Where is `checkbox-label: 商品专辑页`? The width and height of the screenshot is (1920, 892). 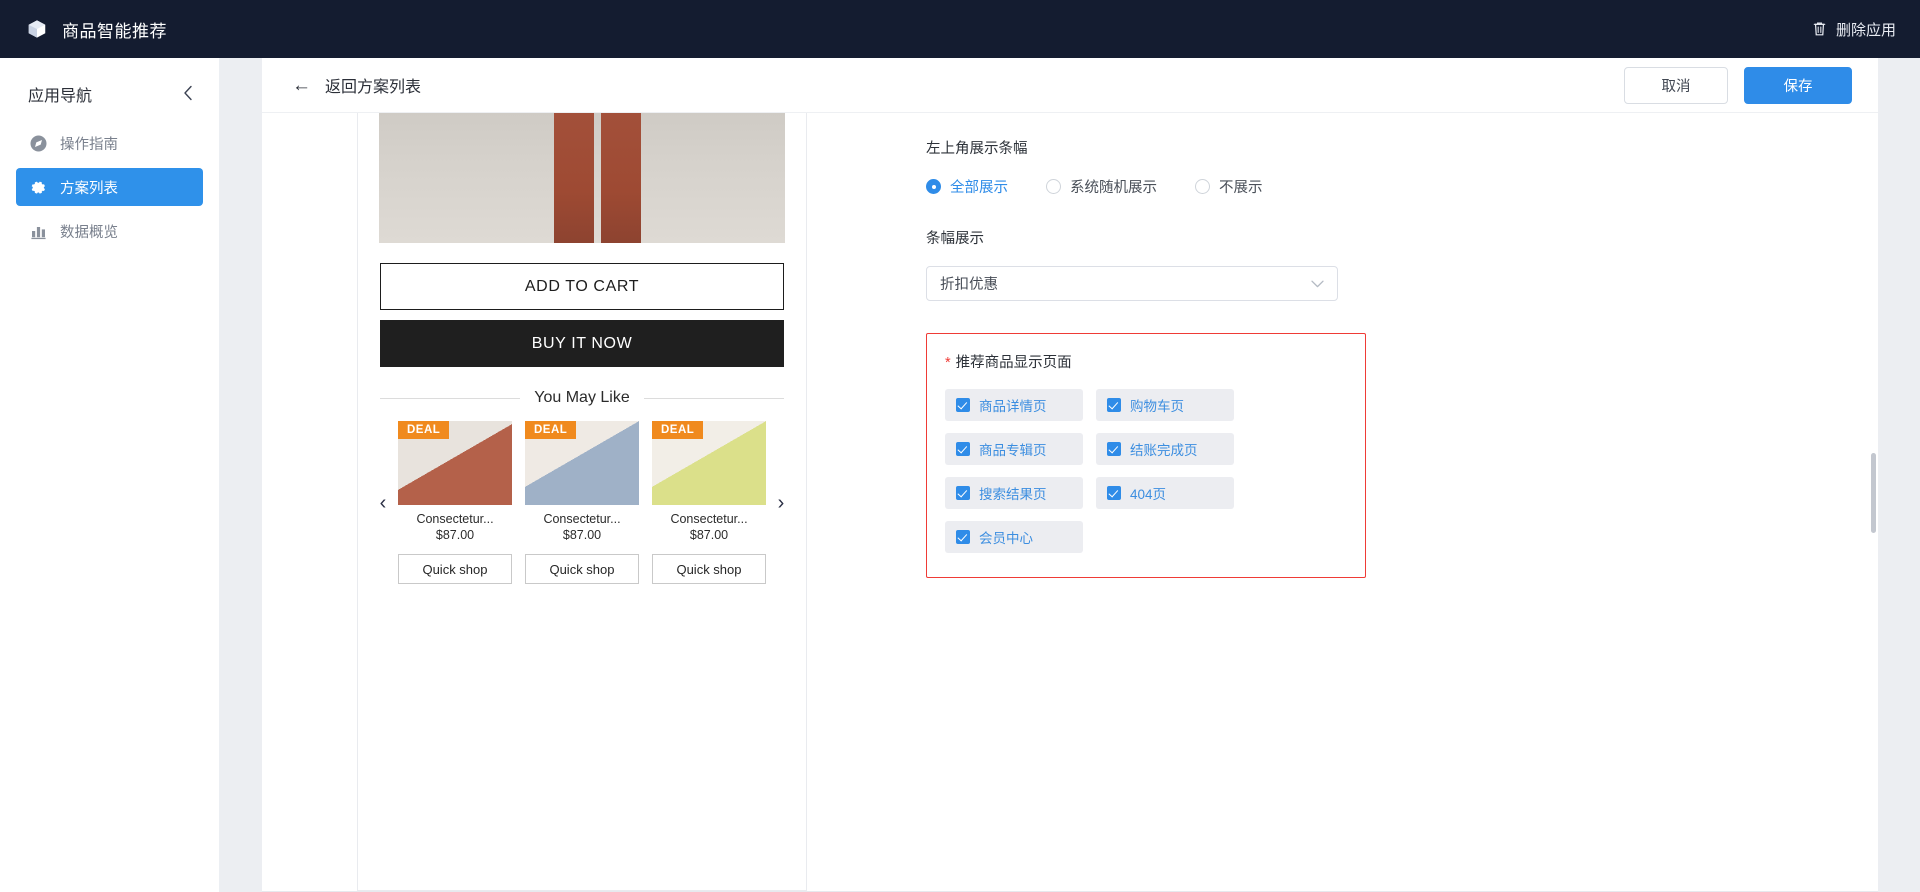
checkbox-label: 商品专辑页 is located at coordinates (1013, 450).